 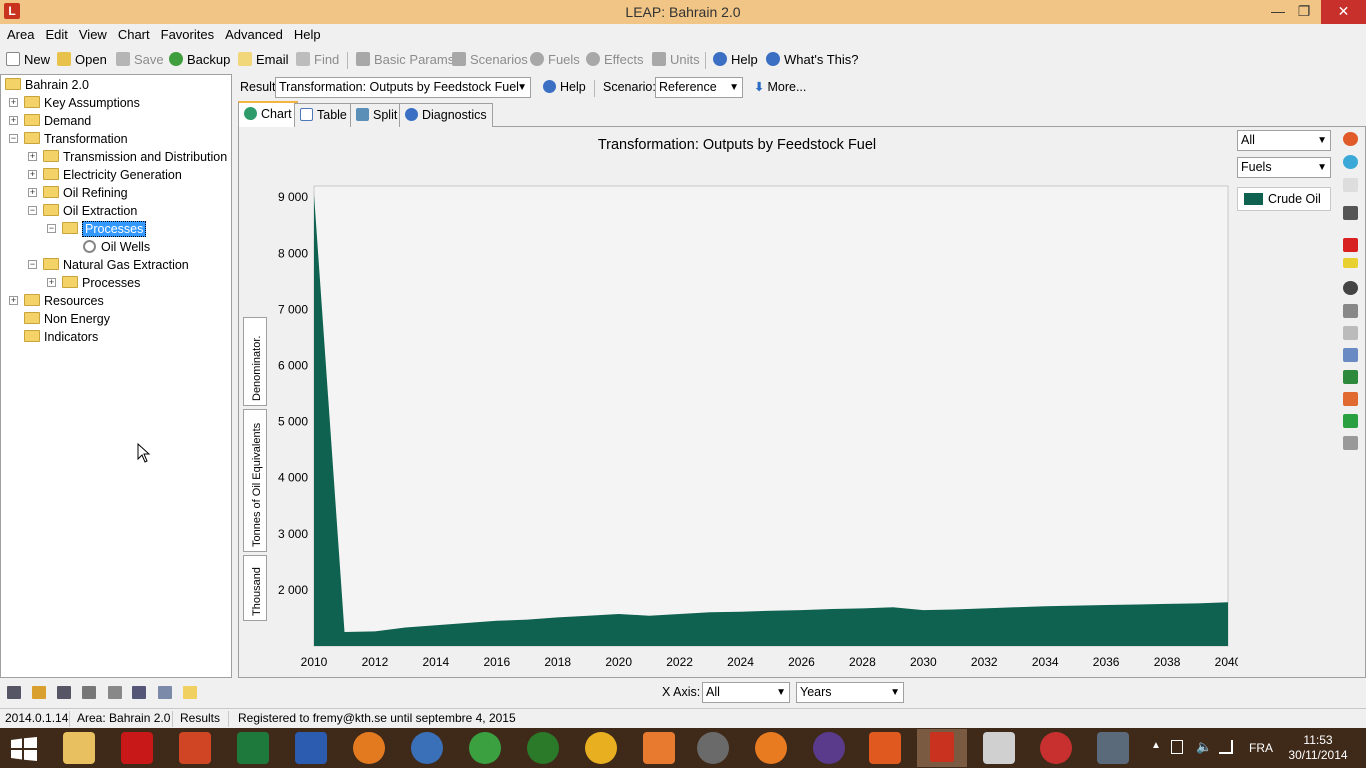 What do you see at coordinates (139, 692) in the screenshot?
I see `overviews-icon` at bounding box center [139, 692].